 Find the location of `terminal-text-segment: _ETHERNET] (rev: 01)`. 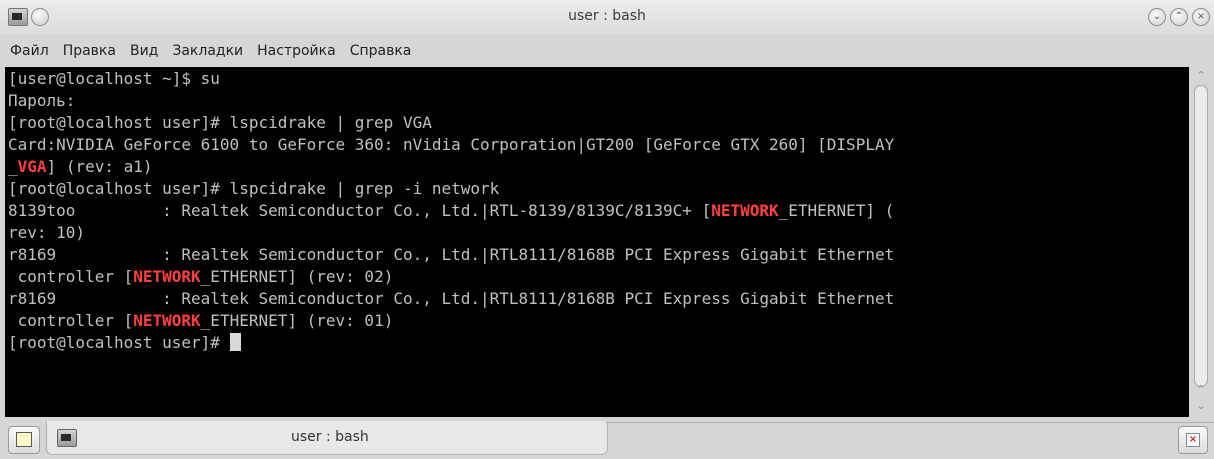

terminal-text-segment: _ETHERNET] (rev: 01) is located at coordinates (297, 320).